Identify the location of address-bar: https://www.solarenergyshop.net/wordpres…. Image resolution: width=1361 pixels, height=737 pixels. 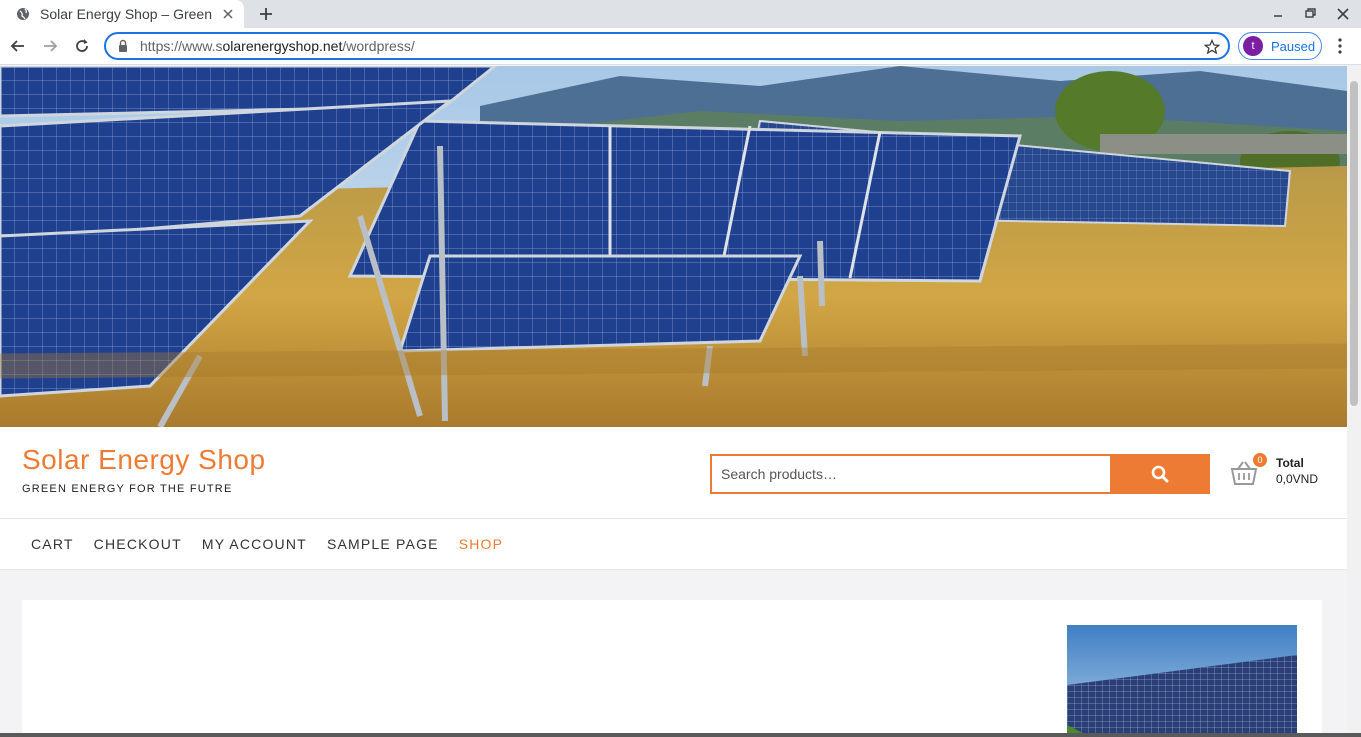
(667, 46).